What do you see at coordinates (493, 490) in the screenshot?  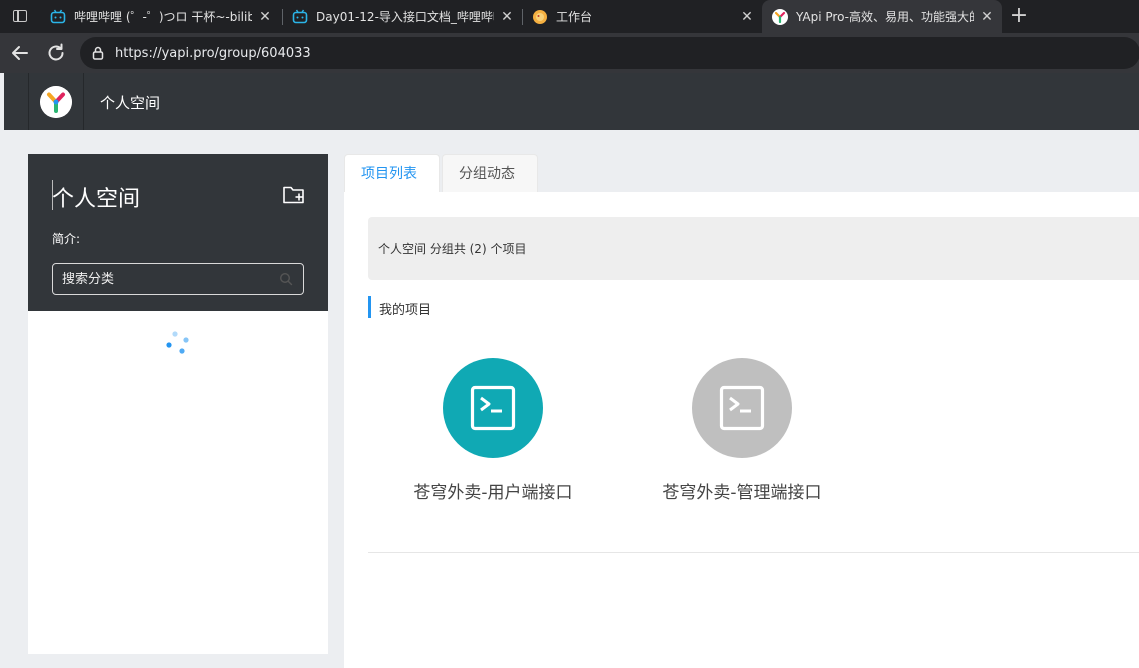 I see `project-name: 苍穹外卖-用户端接口` at bounding box center [493, 490].